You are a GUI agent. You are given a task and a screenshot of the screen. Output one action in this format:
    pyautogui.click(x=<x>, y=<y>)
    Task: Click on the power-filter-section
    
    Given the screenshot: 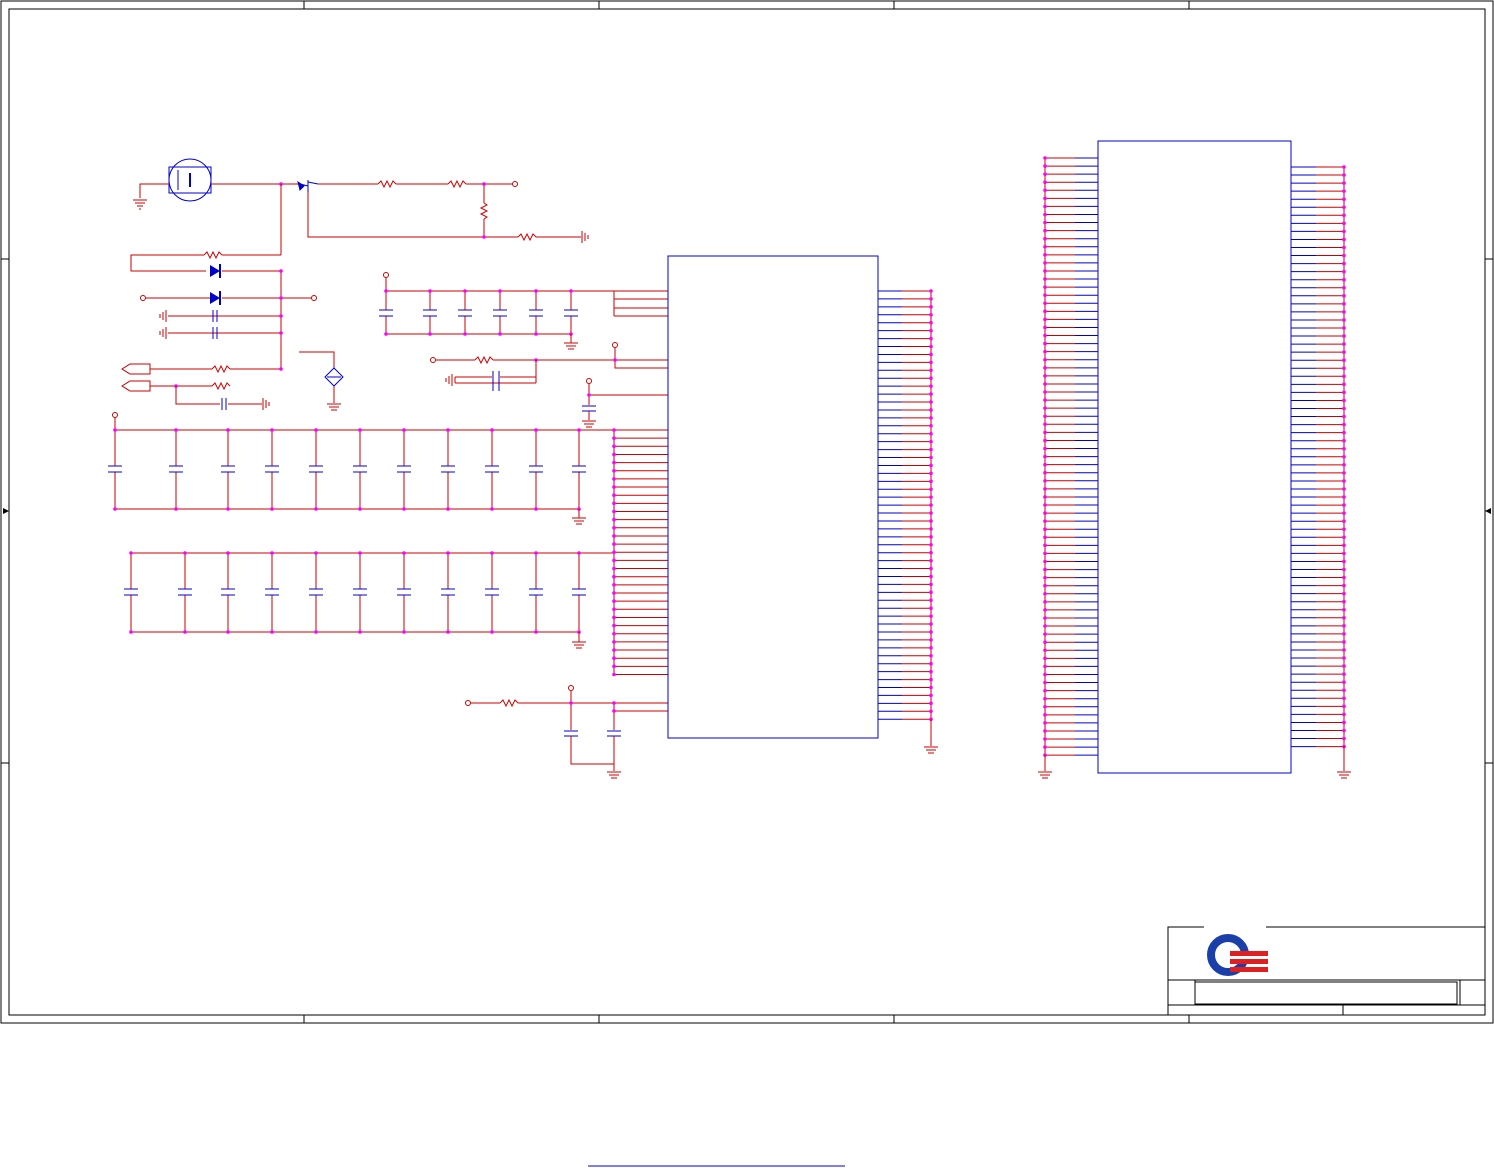 What is the action you would take?
    pyautogui.click(x=523, y=350)
    